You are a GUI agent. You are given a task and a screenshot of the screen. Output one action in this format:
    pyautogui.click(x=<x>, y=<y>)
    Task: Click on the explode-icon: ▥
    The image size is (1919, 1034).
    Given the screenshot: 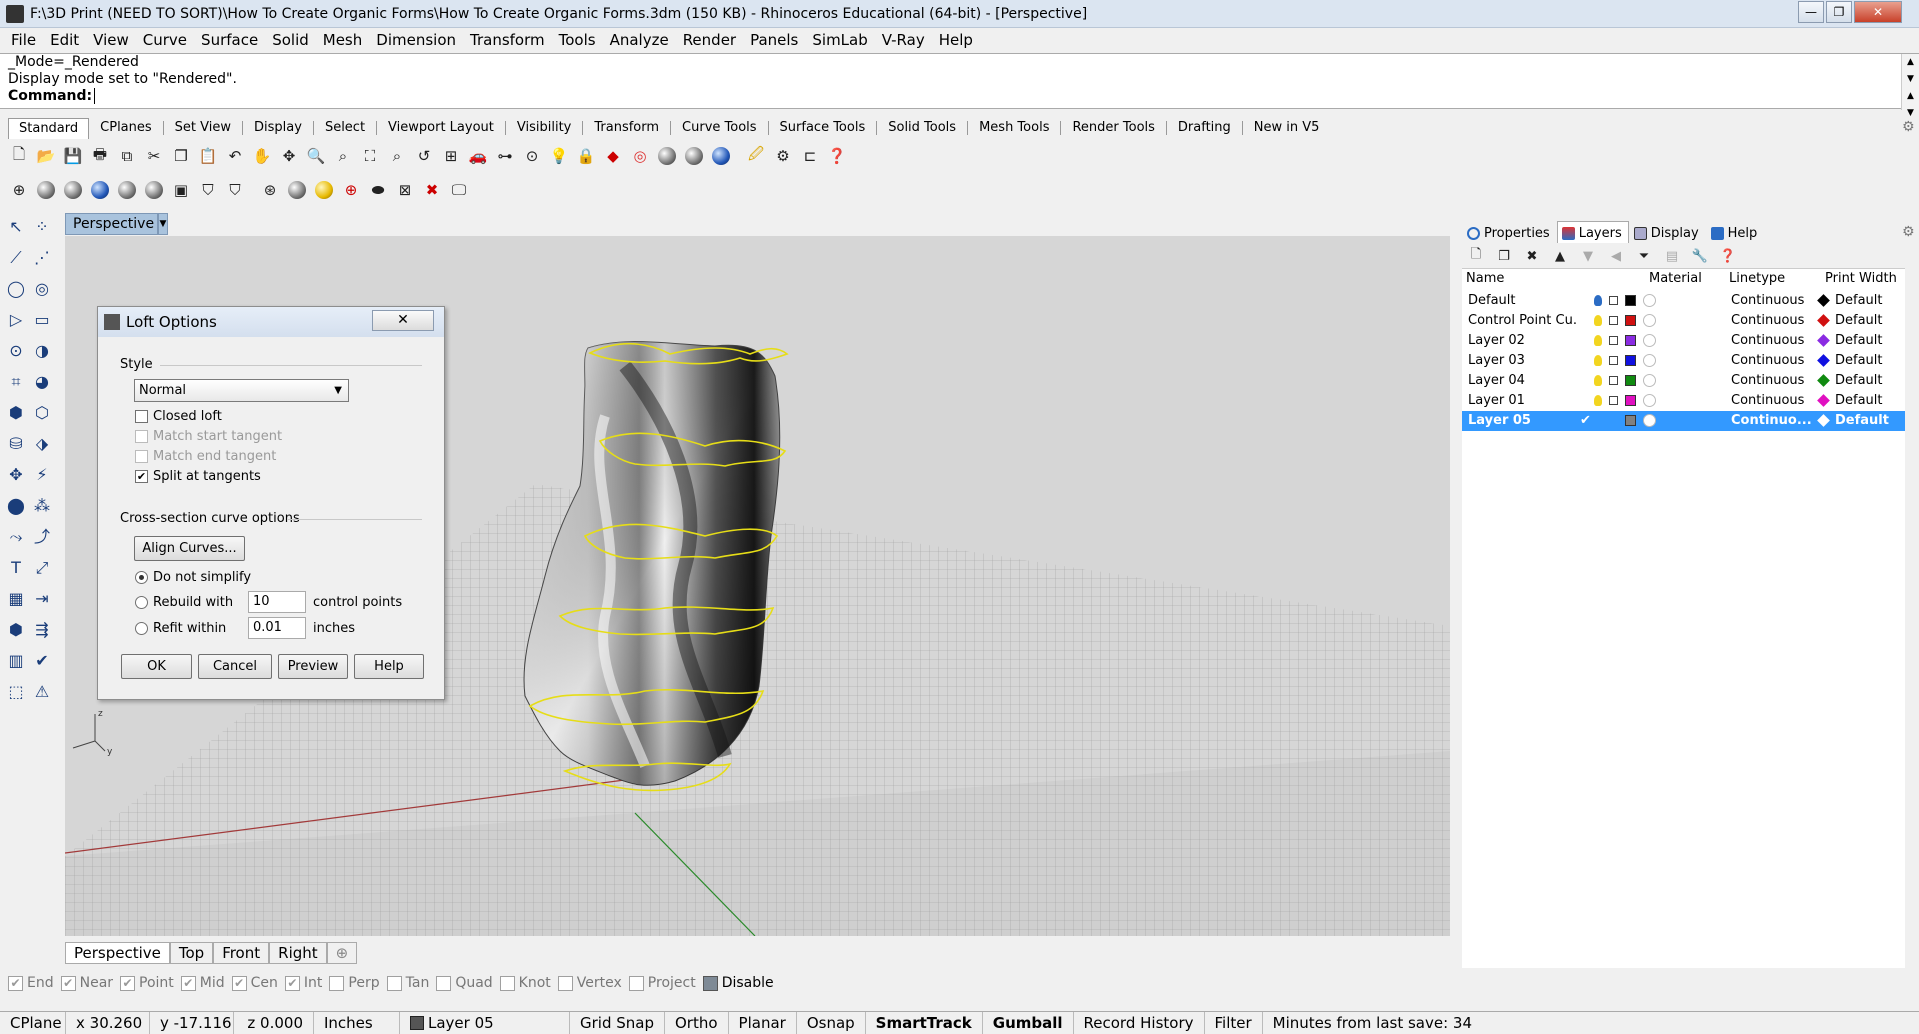 What is the action you would take?
    pyautogui.click(x=16, y=661)
    